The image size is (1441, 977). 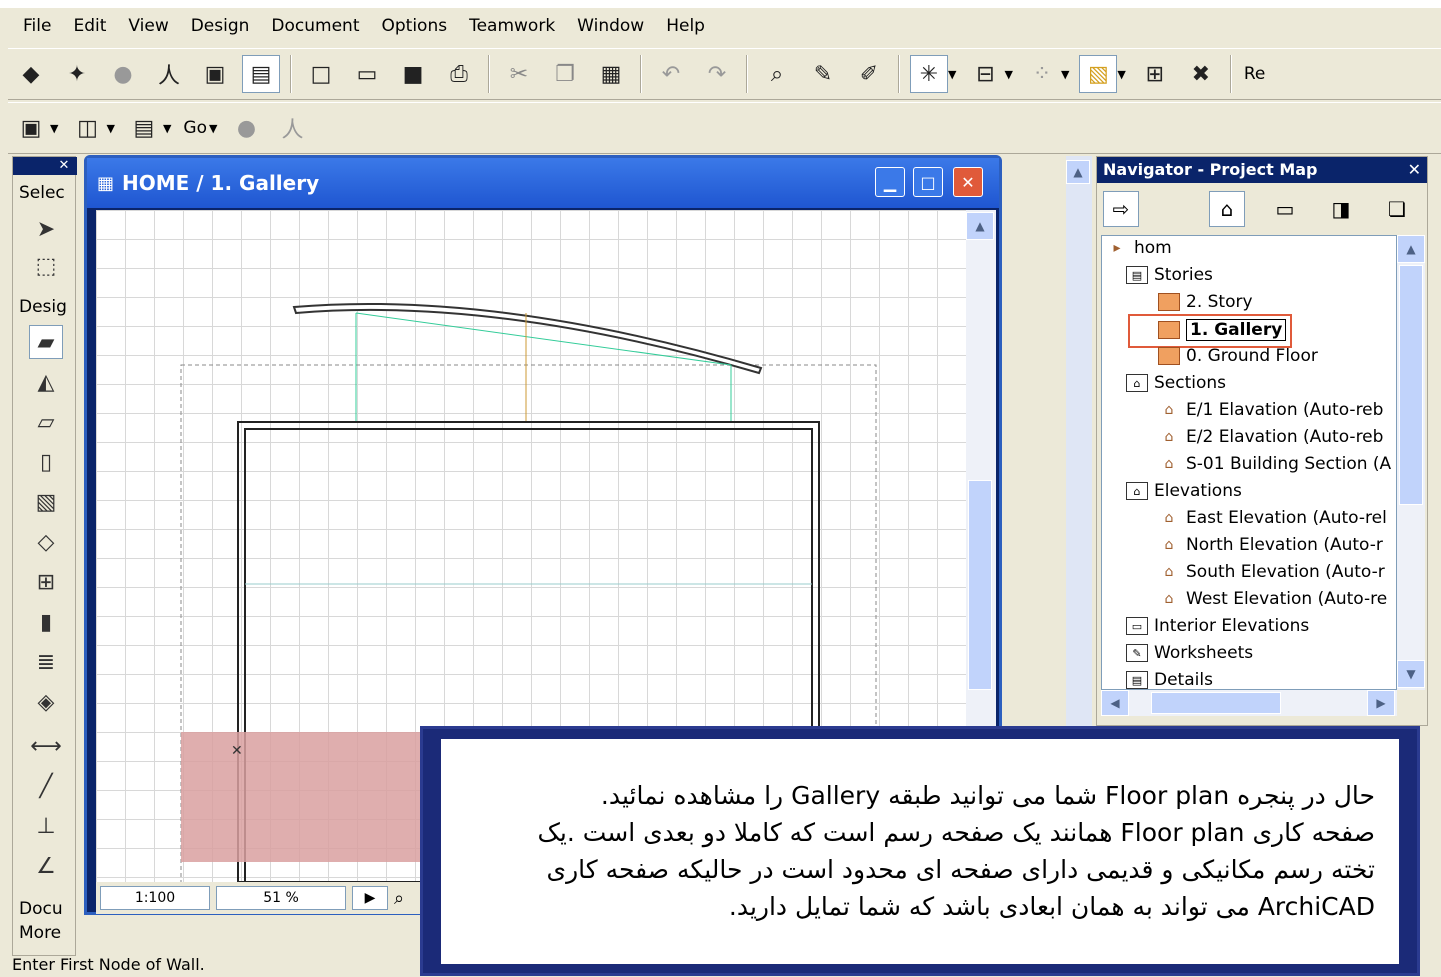 I want to click on tree-elevation-item: ⌂ West Elevation (Auto-re, so click(x=1273, y=599).